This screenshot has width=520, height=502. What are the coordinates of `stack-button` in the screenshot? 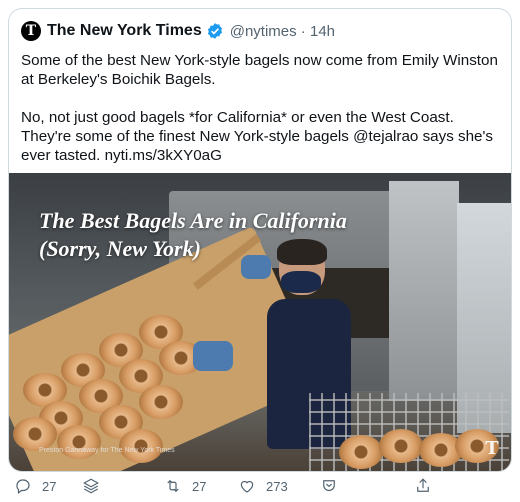 It's located at (91, 486).